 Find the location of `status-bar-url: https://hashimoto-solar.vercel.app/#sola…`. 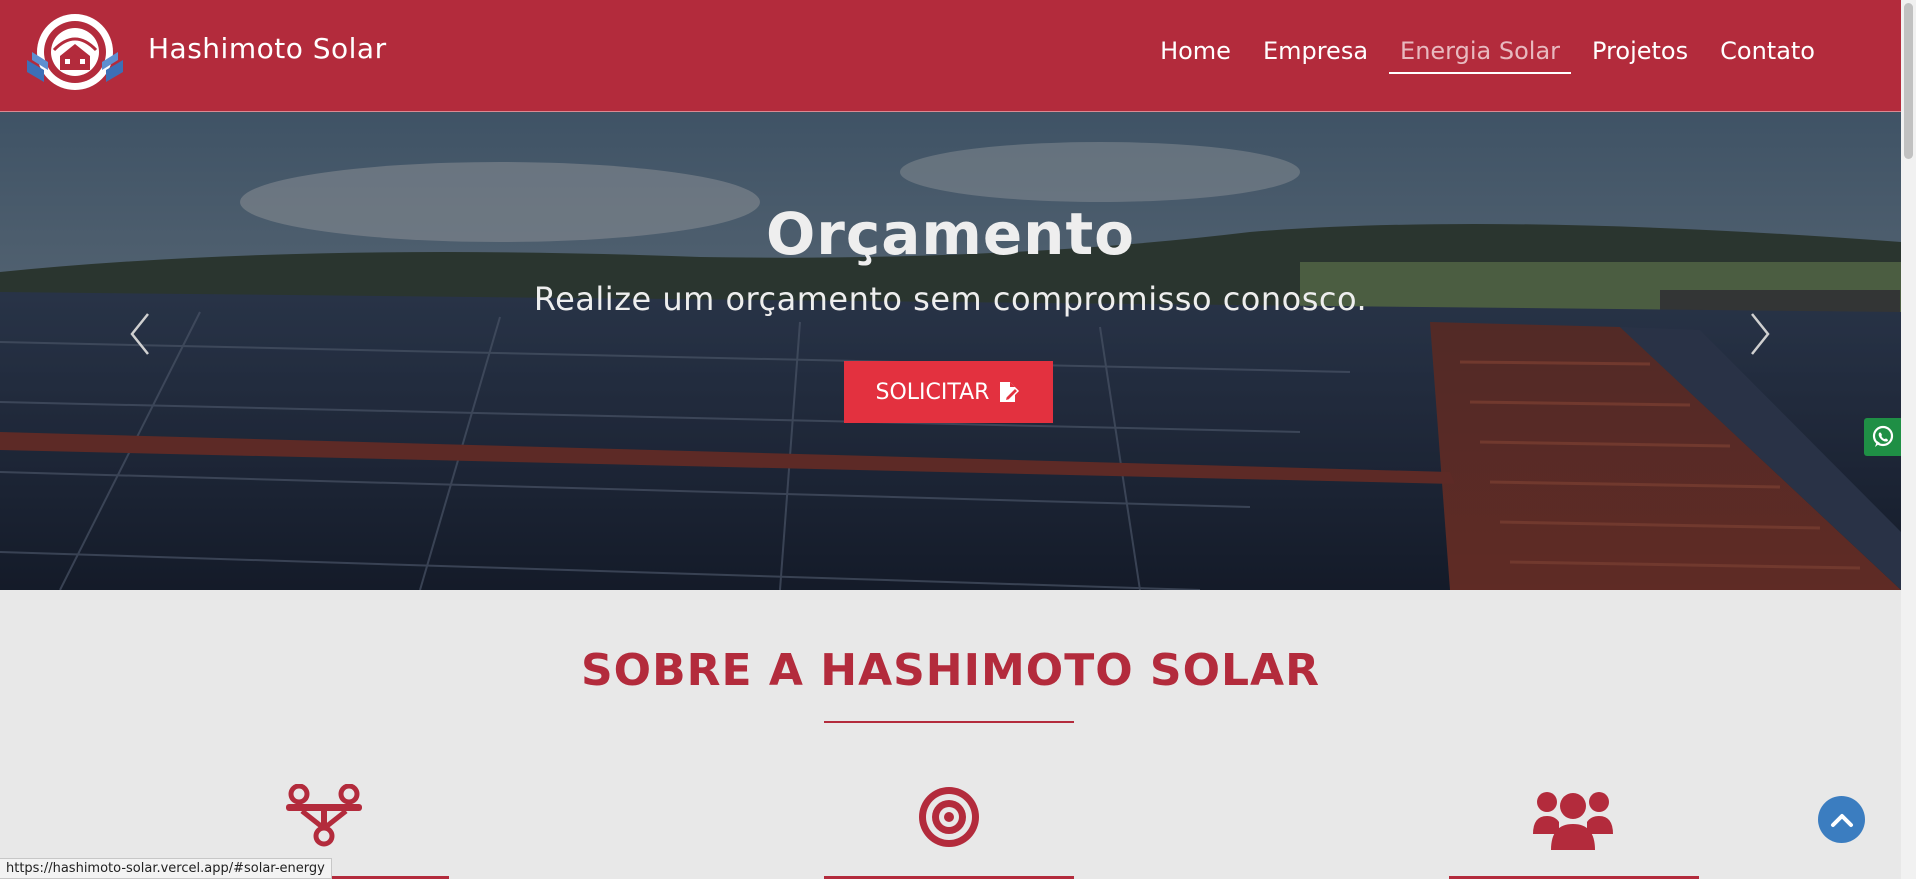

status-bar-url: https://hashimoto-solar.vercel.app/#sola… is located at coordinates (166, 868).